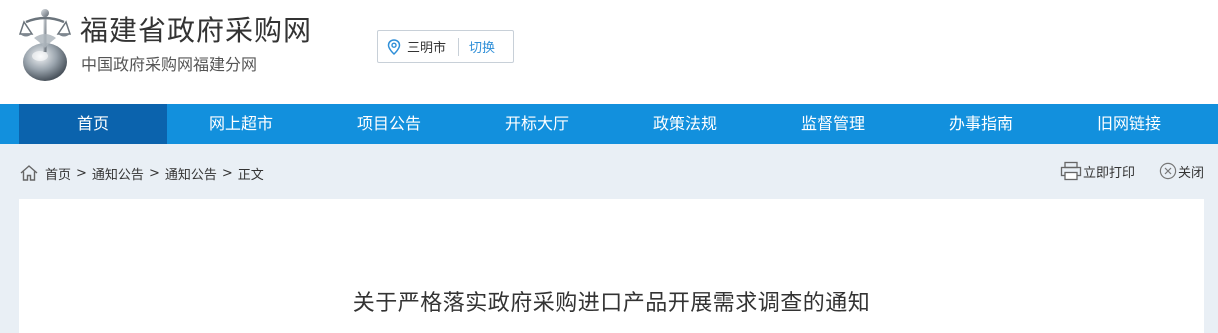 The width and height of the screenshot is (1218, 333). Describe the element at coordinates (169, 64) in the screenshot. I see `site-subtitle: 中国政府采购网福建分网` at that location.